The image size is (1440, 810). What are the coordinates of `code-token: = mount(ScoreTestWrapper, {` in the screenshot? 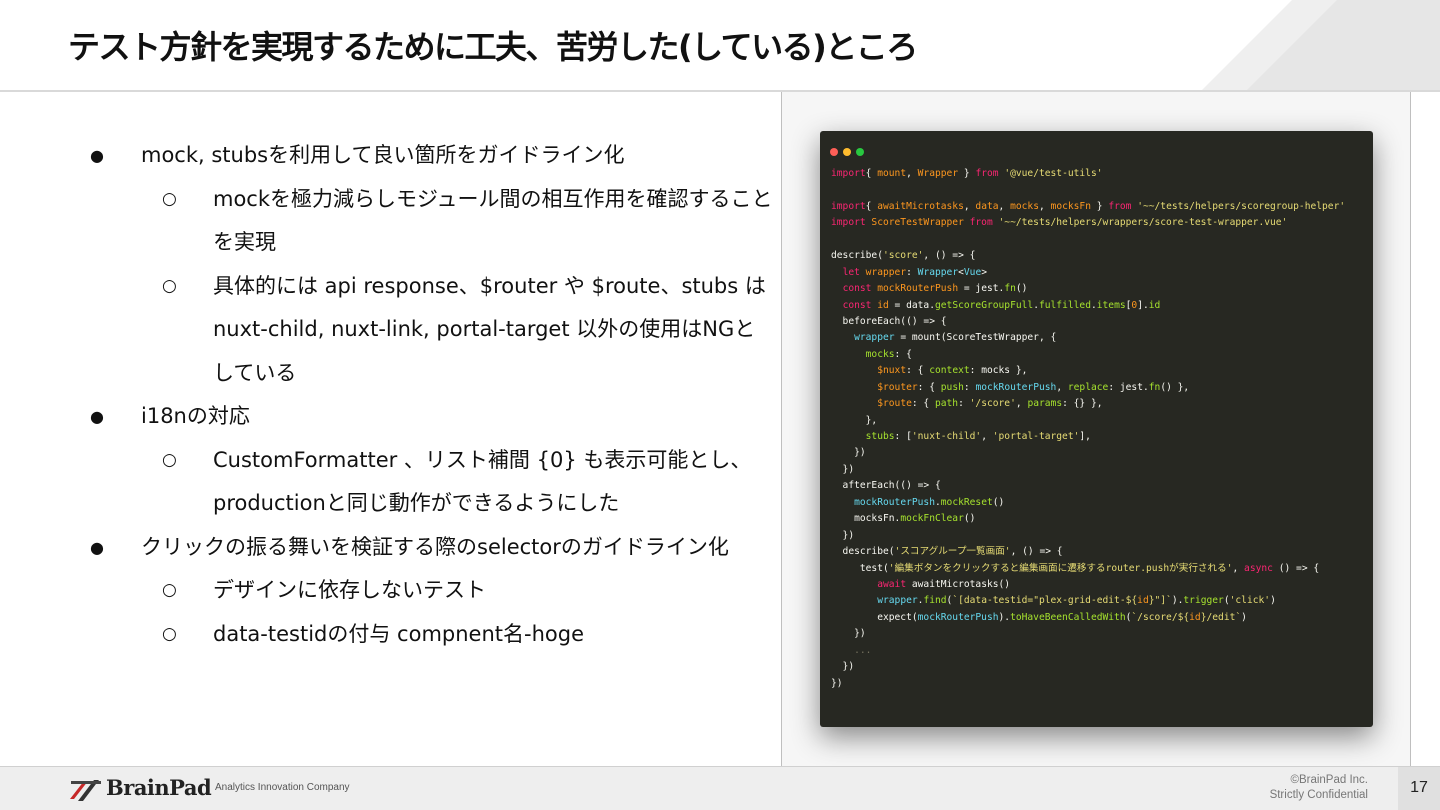 It's located at (975, 338).